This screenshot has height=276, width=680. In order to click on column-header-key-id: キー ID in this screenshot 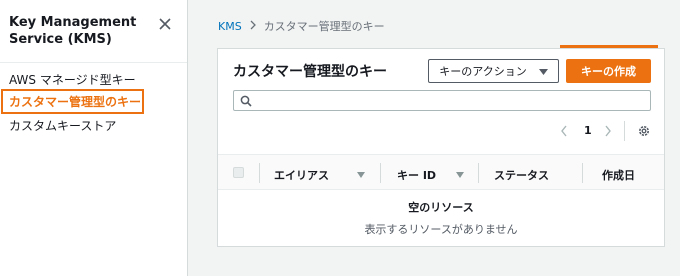, I will do `click(416, 175)`.